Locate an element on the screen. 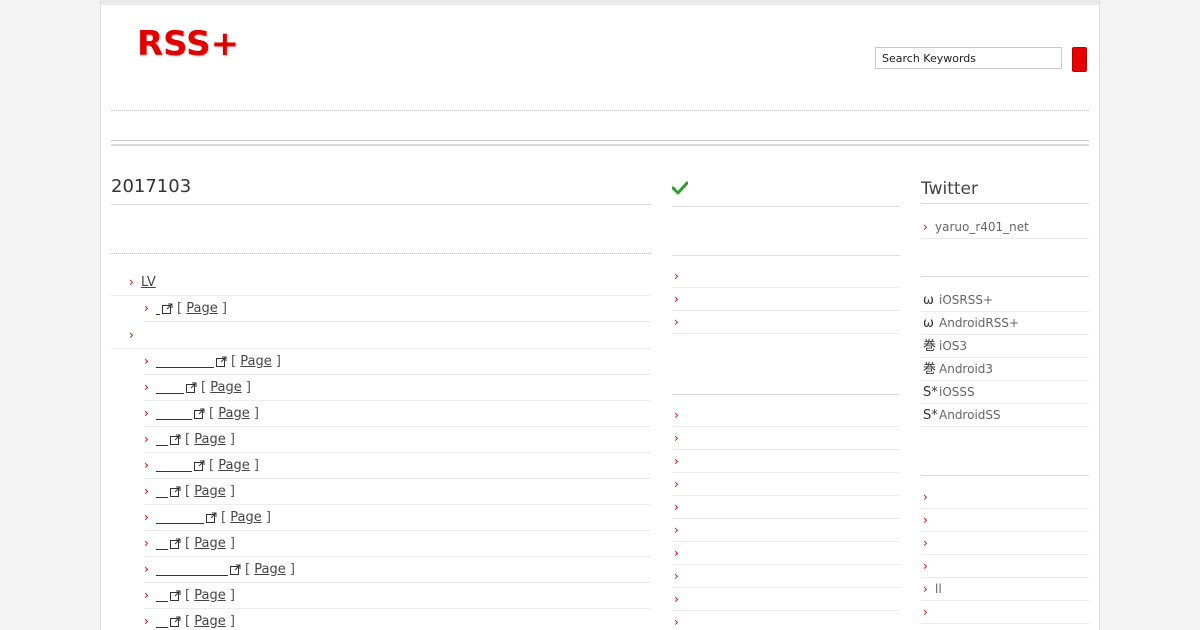 This screenshot has width=1200, height=630. sidebar-title: Twitter is located at coordinates (1005, 187).